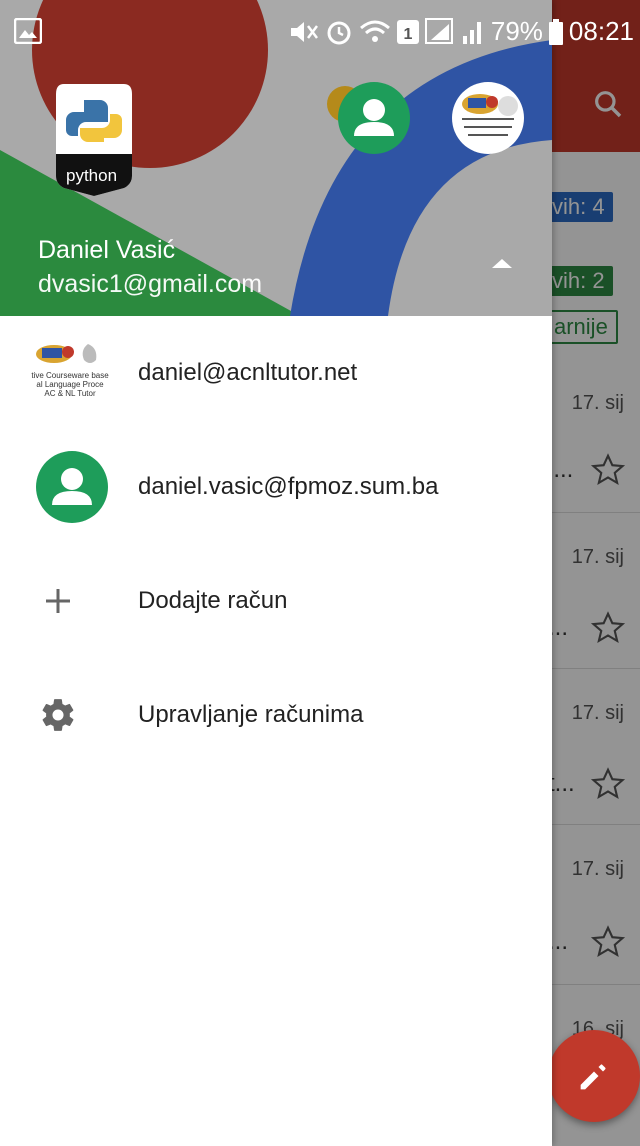 This screenshot has width=640, height=1146. I want to click on python-avatar: python, so click(94, 140).